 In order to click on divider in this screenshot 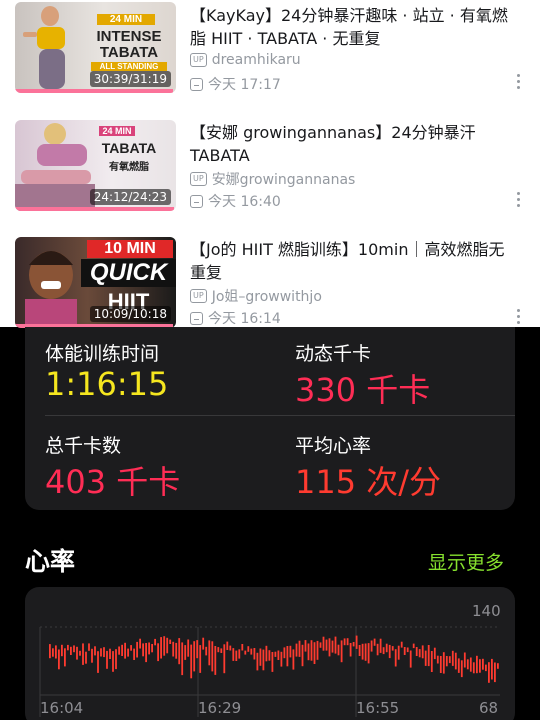, I will do `click(280, 415)`.